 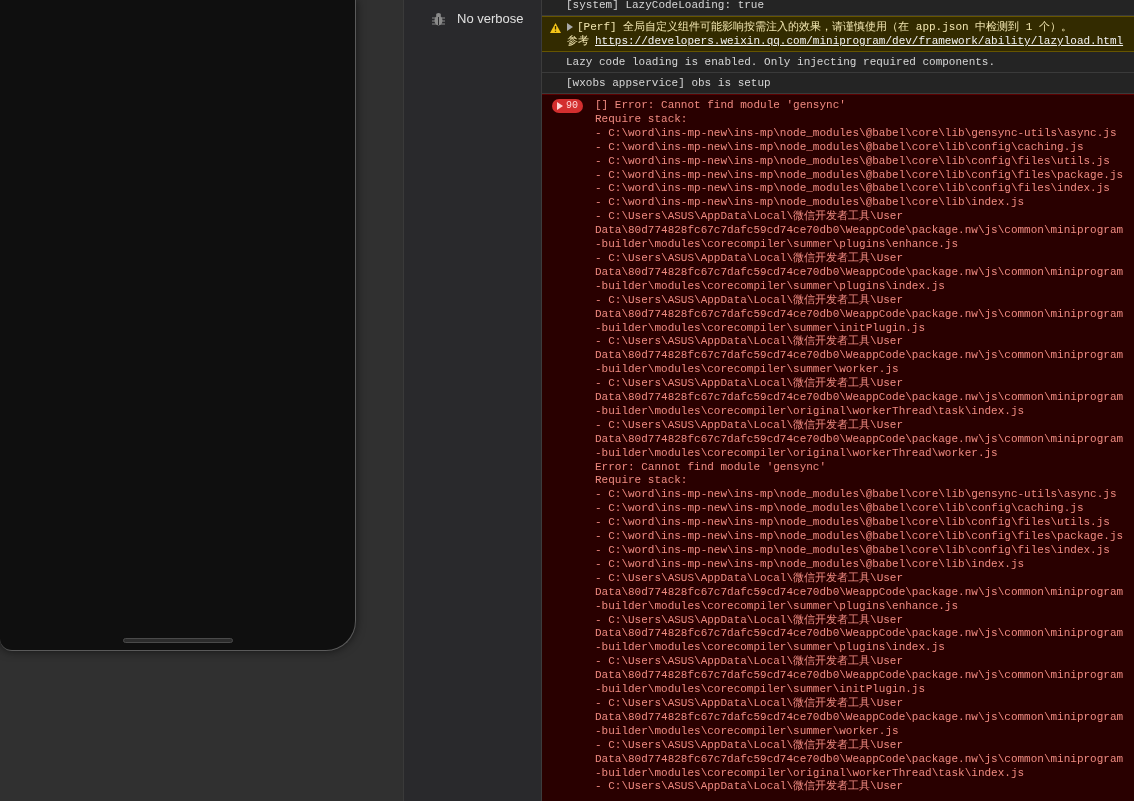 What do you see at coordinates (578, 41) in the screenshot?
I see `reference-label: 参考` at bounding box center [578, 41].